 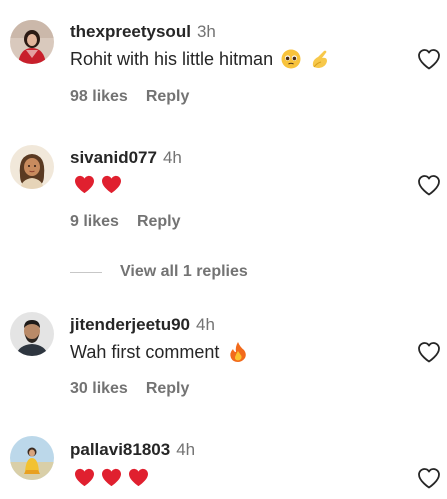 I want to click on comment-text: Rohit with his little hitman, so click(x=200, y=59).